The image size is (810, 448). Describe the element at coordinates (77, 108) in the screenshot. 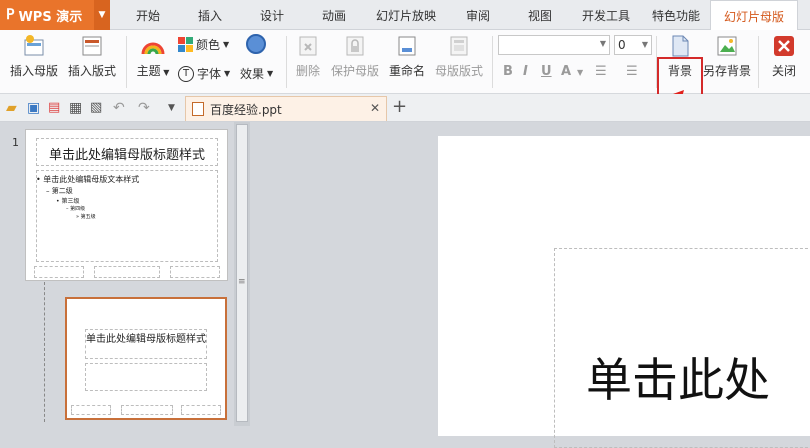

I see `print-icon: ▦` at that location.